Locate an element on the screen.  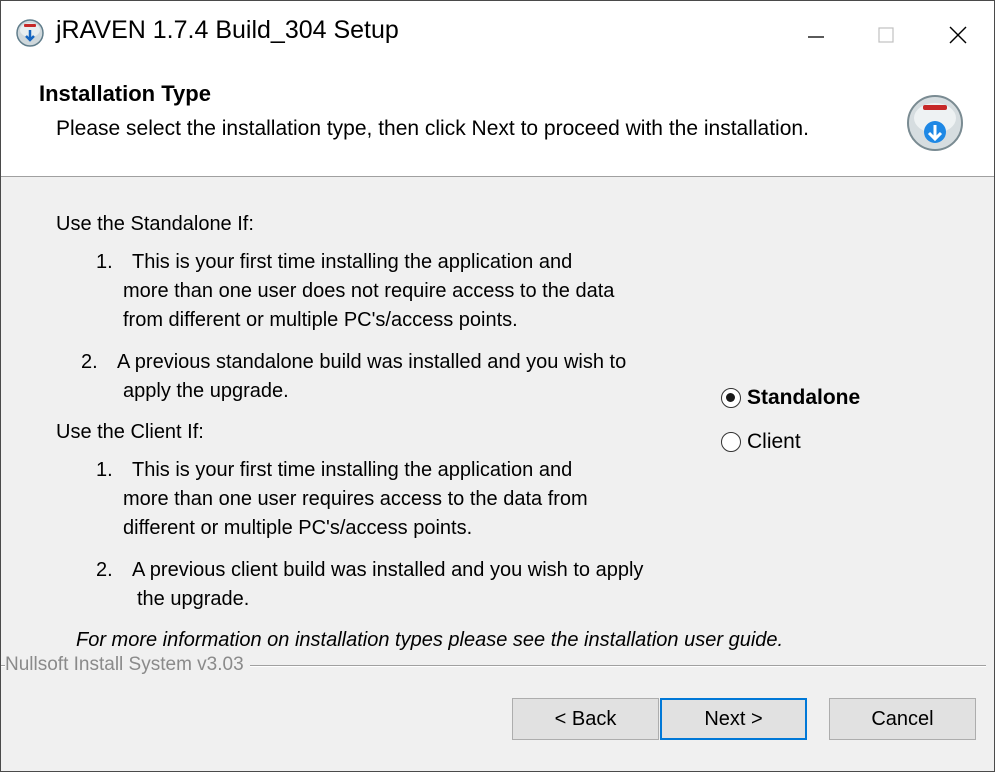
standalone-radio: Standalone is located at coordinates (790, 398).